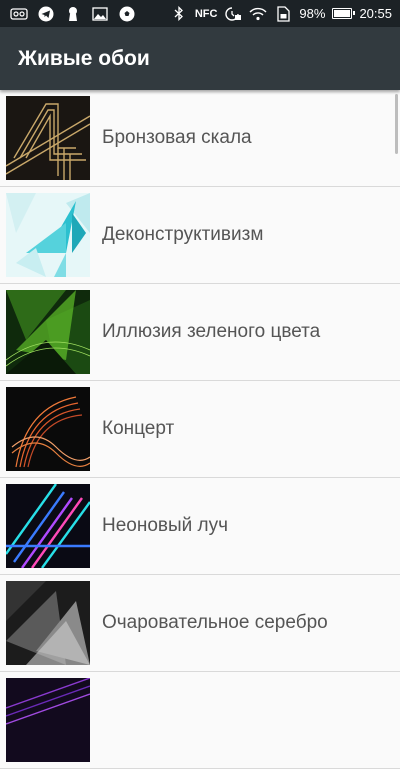  What do you see at coordinates (177, 137) in the screenshot?
I see `wallpaper-name: Бронзовая скала` at bounding box center [177, 137].